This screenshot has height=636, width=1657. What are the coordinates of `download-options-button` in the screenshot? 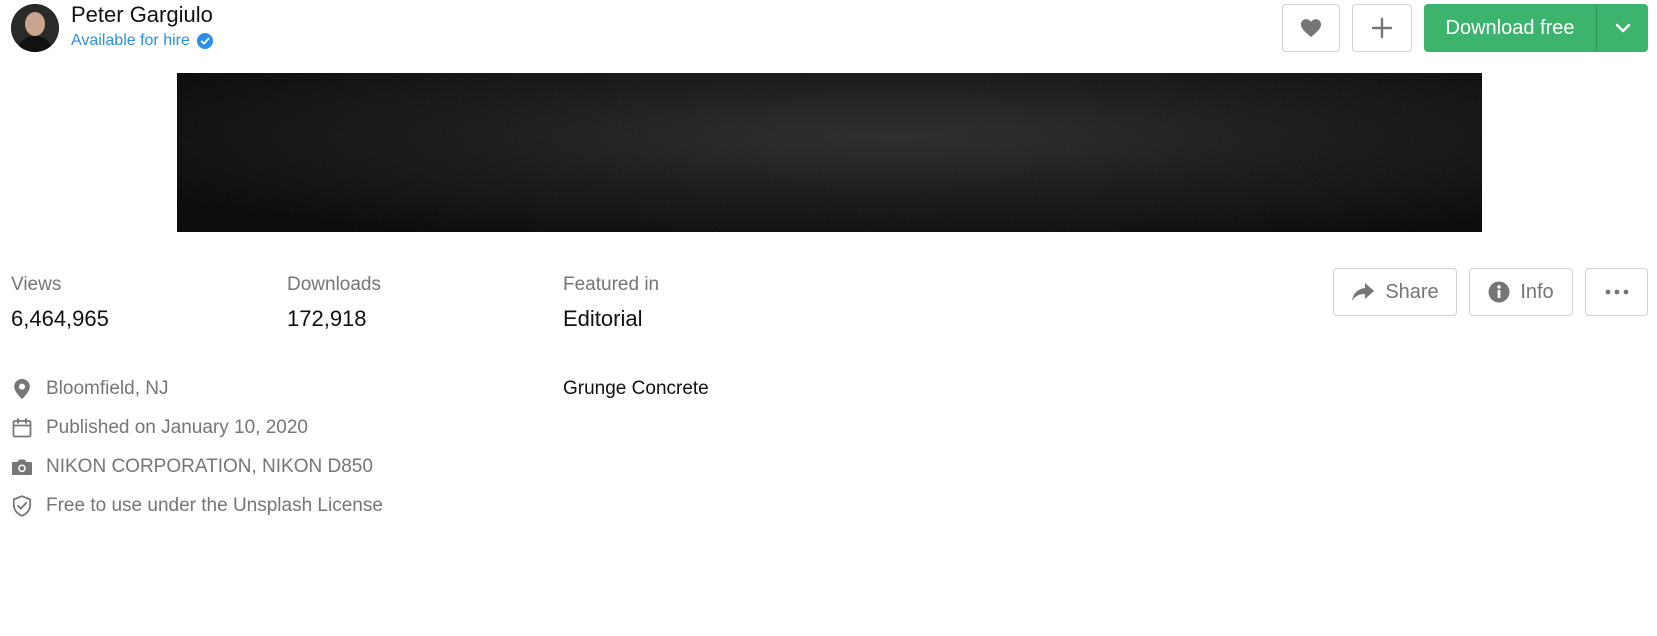 It's located at (1622, 28).